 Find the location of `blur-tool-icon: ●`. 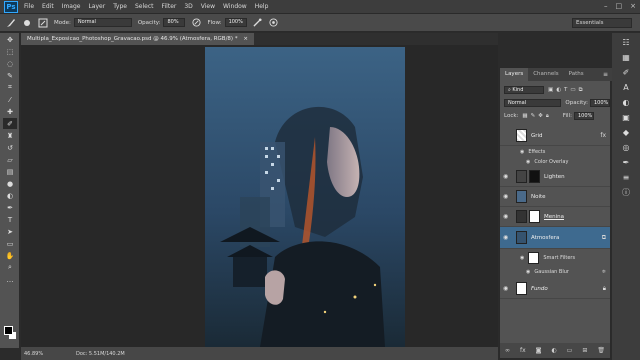

blur-tool-icon: ● is located at coordinates (10, 183).